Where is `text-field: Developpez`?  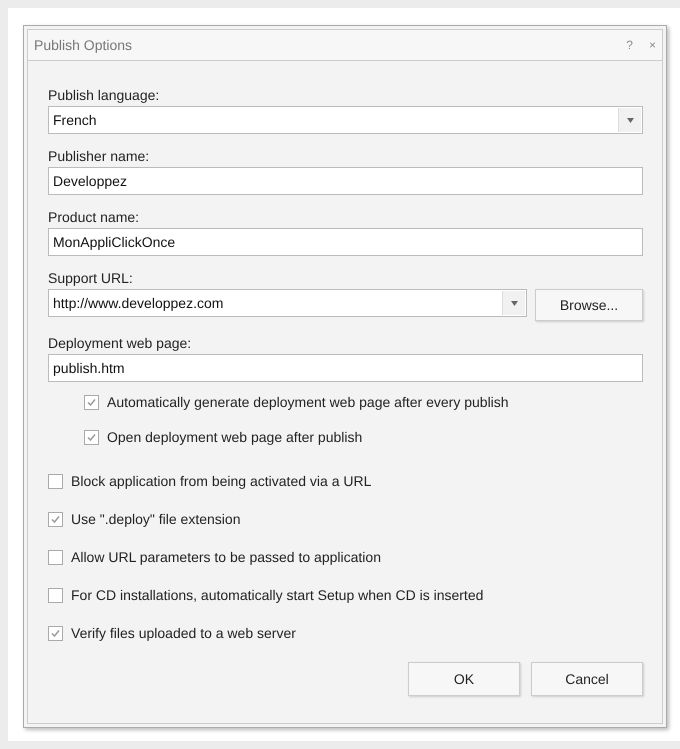 text-field: Developpez is located at coordinates (345, 181).